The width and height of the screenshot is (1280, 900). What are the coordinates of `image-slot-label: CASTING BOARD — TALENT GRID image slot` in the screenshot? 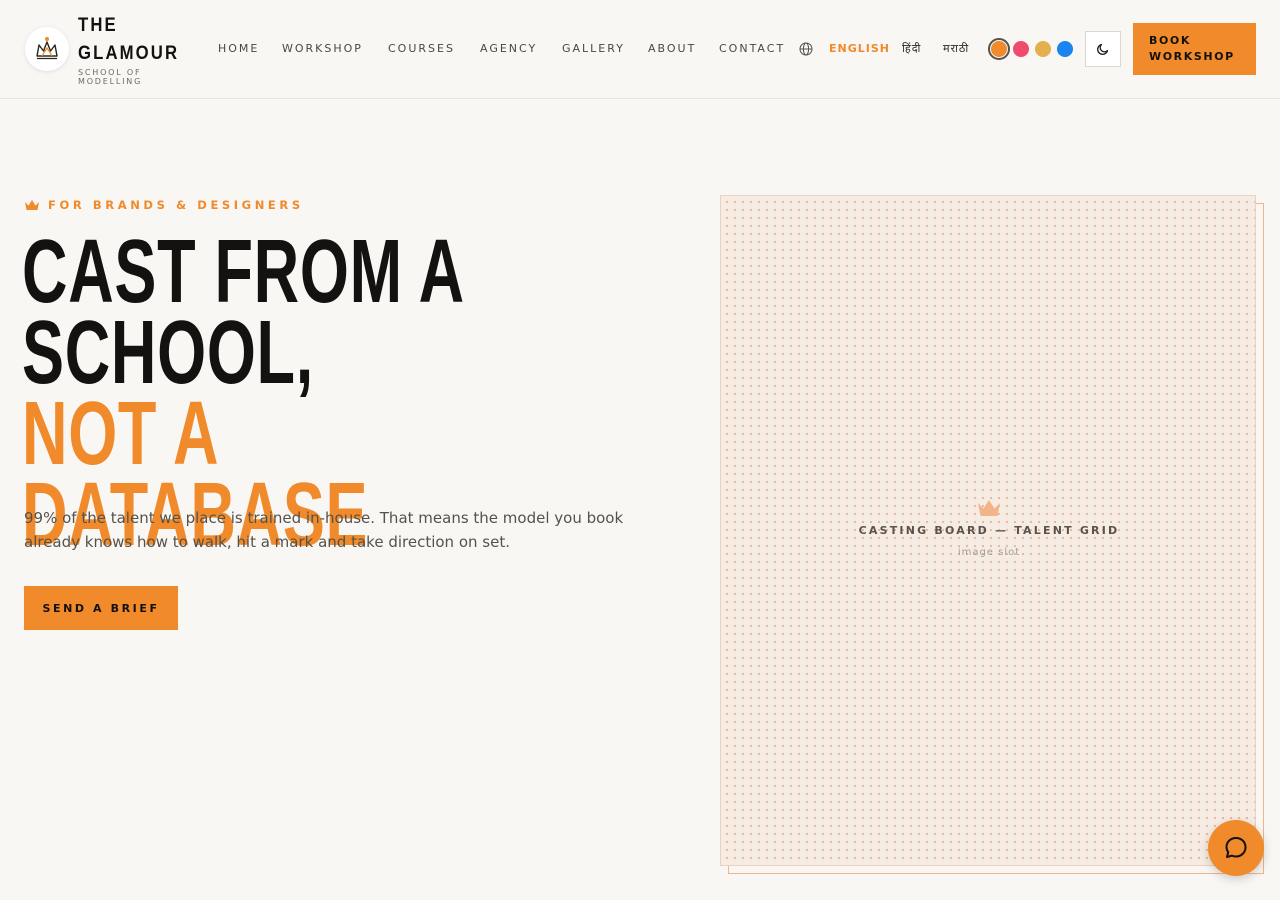 It's located at (989, 529).